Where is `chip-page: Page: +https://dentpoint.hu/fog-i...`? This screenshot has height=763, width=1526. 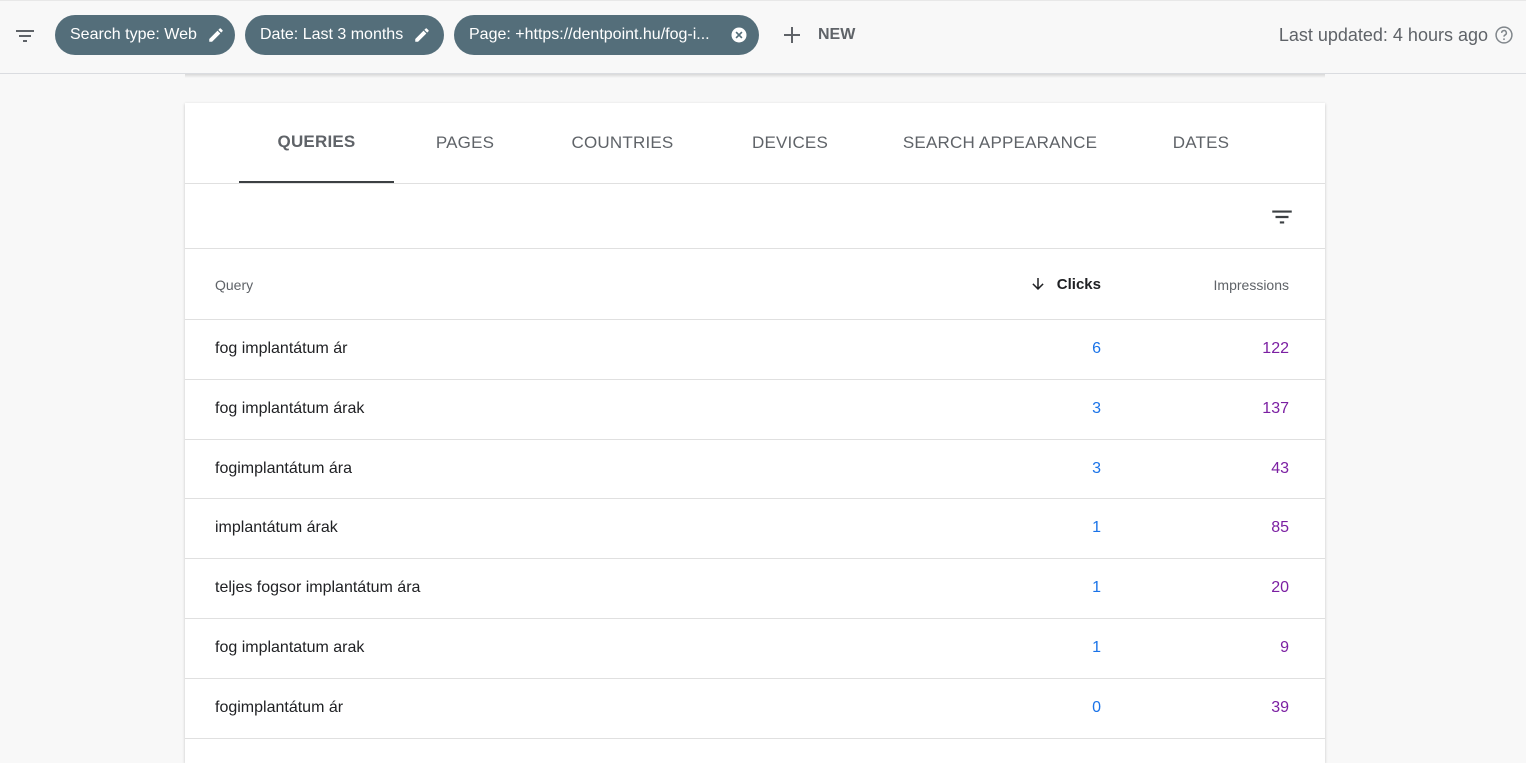
chip-page: Page: +https://dentpoint.hu/fog-i... is located at coordinates (606, 35).